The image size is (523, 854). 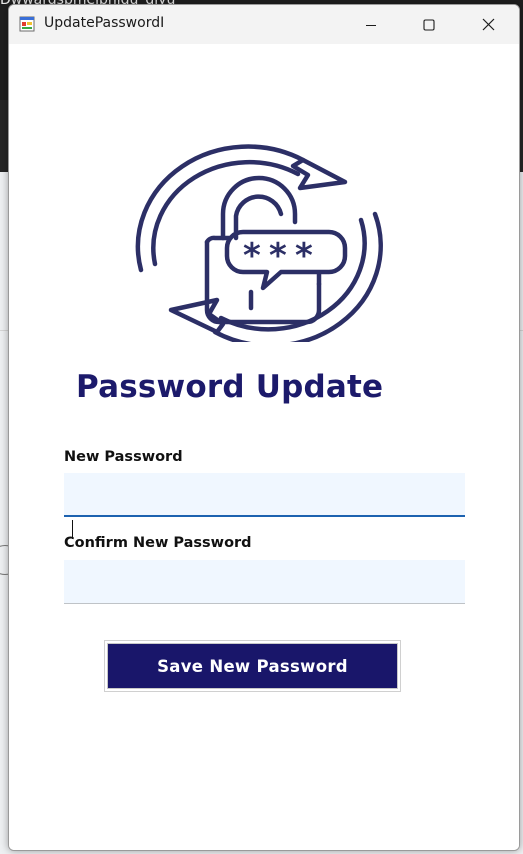 I want to click on app-window-icon, so click(x=27, y=24).